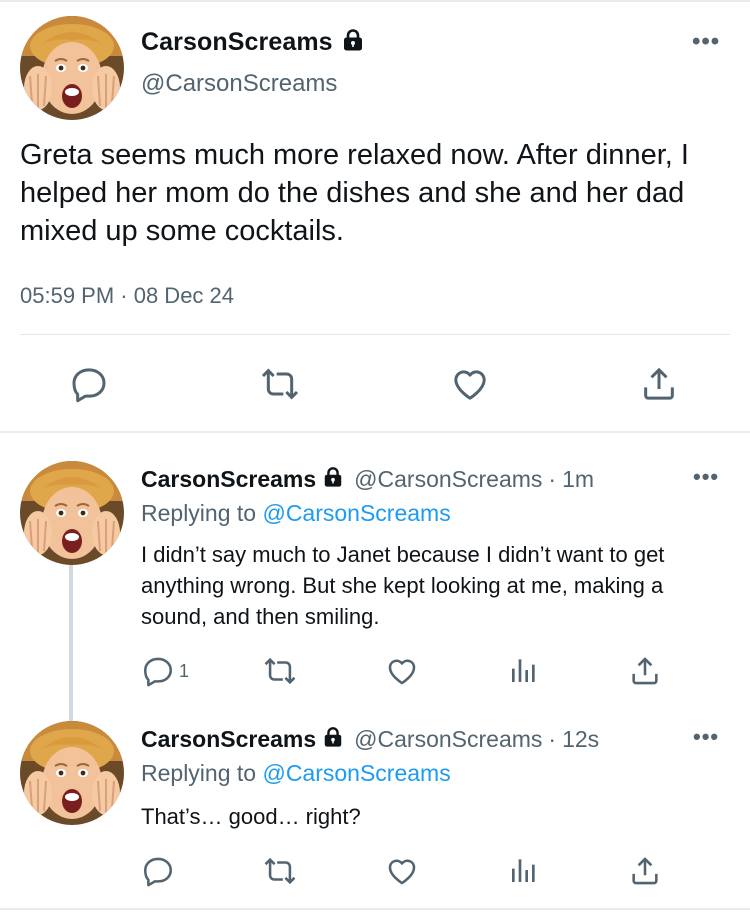 This screenshot has height=912, width=750. I want to click on author-row: CarsonScreams @CarsonScreams · 12s, so click(370, 739).